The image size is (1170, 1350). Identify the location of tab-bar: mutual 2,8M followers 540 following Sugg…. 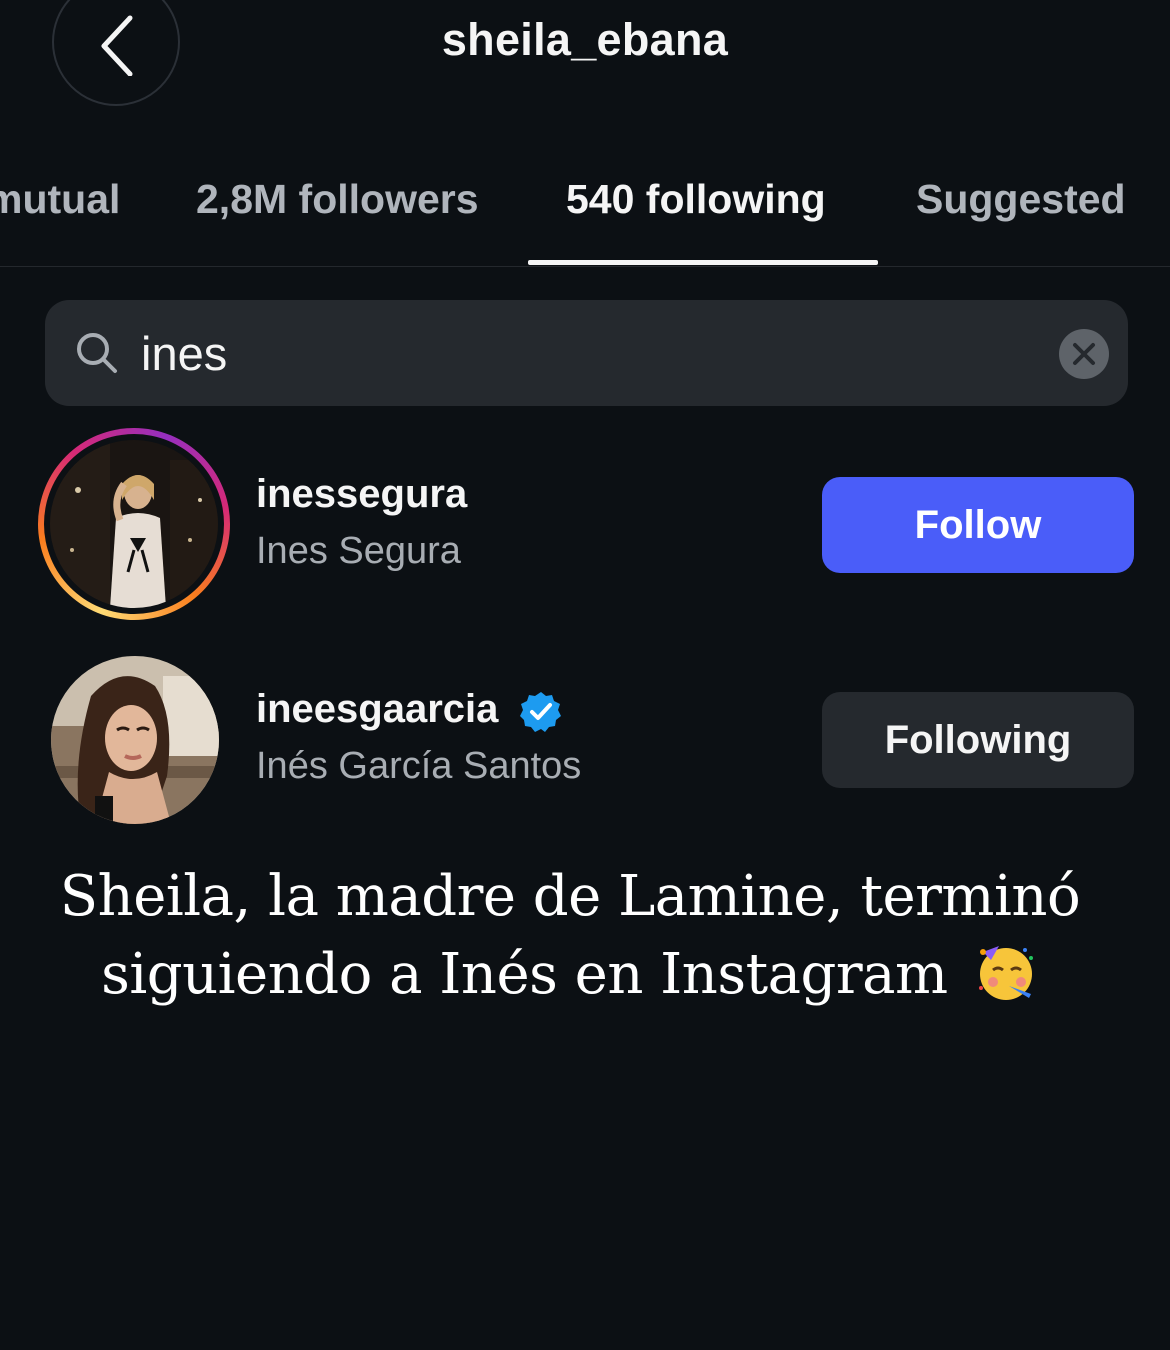
(585, 208).